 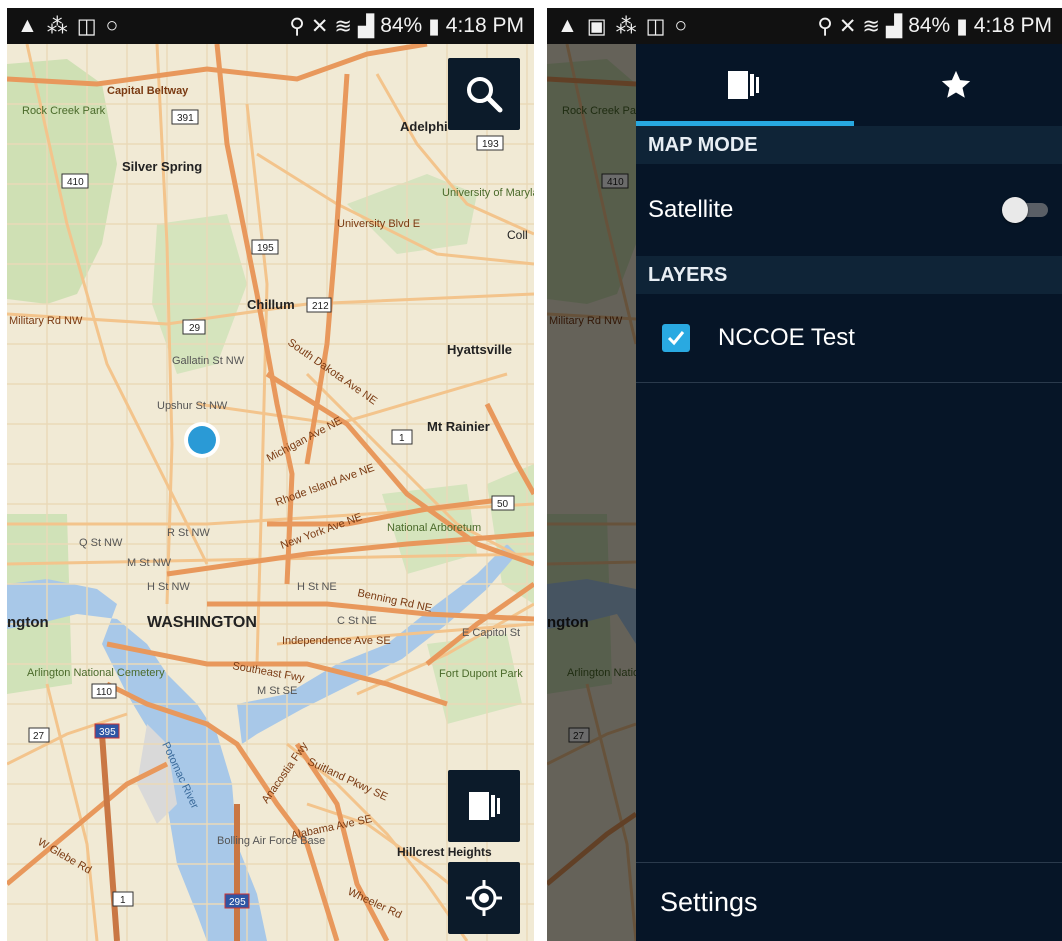 I want to click on search-icon, so click(x=485, y=95).